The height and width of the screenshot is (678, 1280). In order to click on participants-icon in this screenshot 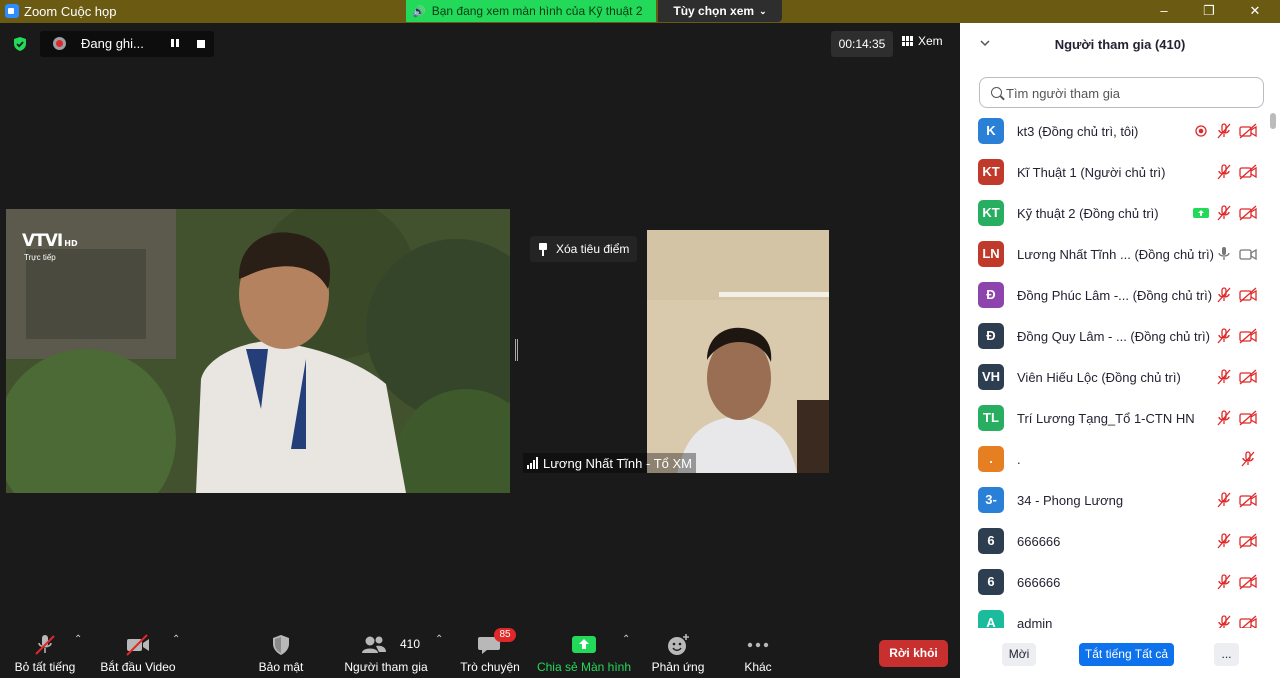, I will do `click(374, 644)`.